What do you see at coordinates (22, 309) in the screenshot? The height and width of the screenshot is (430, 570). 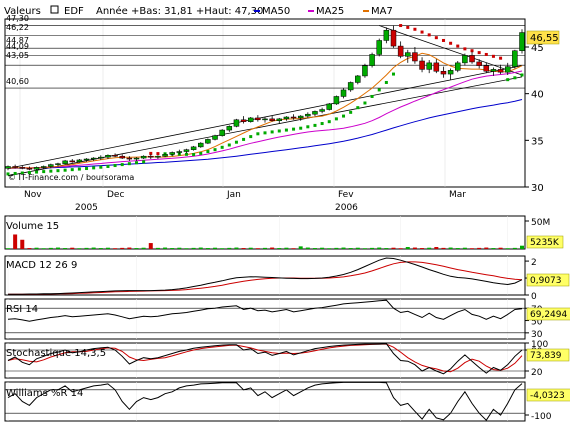 I see `rsi-title: RSI 14` at bounding box center [22, 309].